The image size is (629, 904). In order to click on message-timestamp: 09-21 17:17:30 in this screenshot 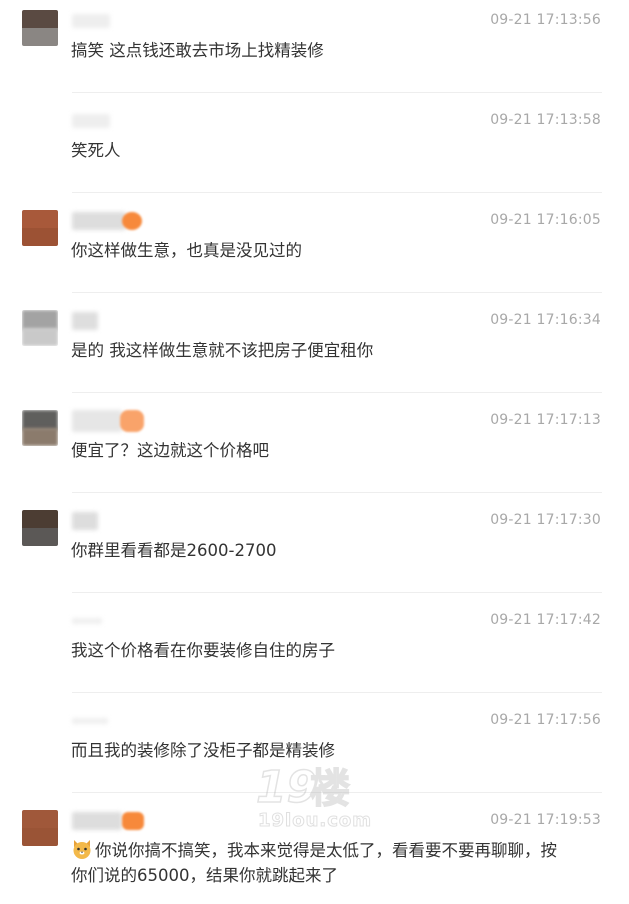, I will do `click(545, 520)`.